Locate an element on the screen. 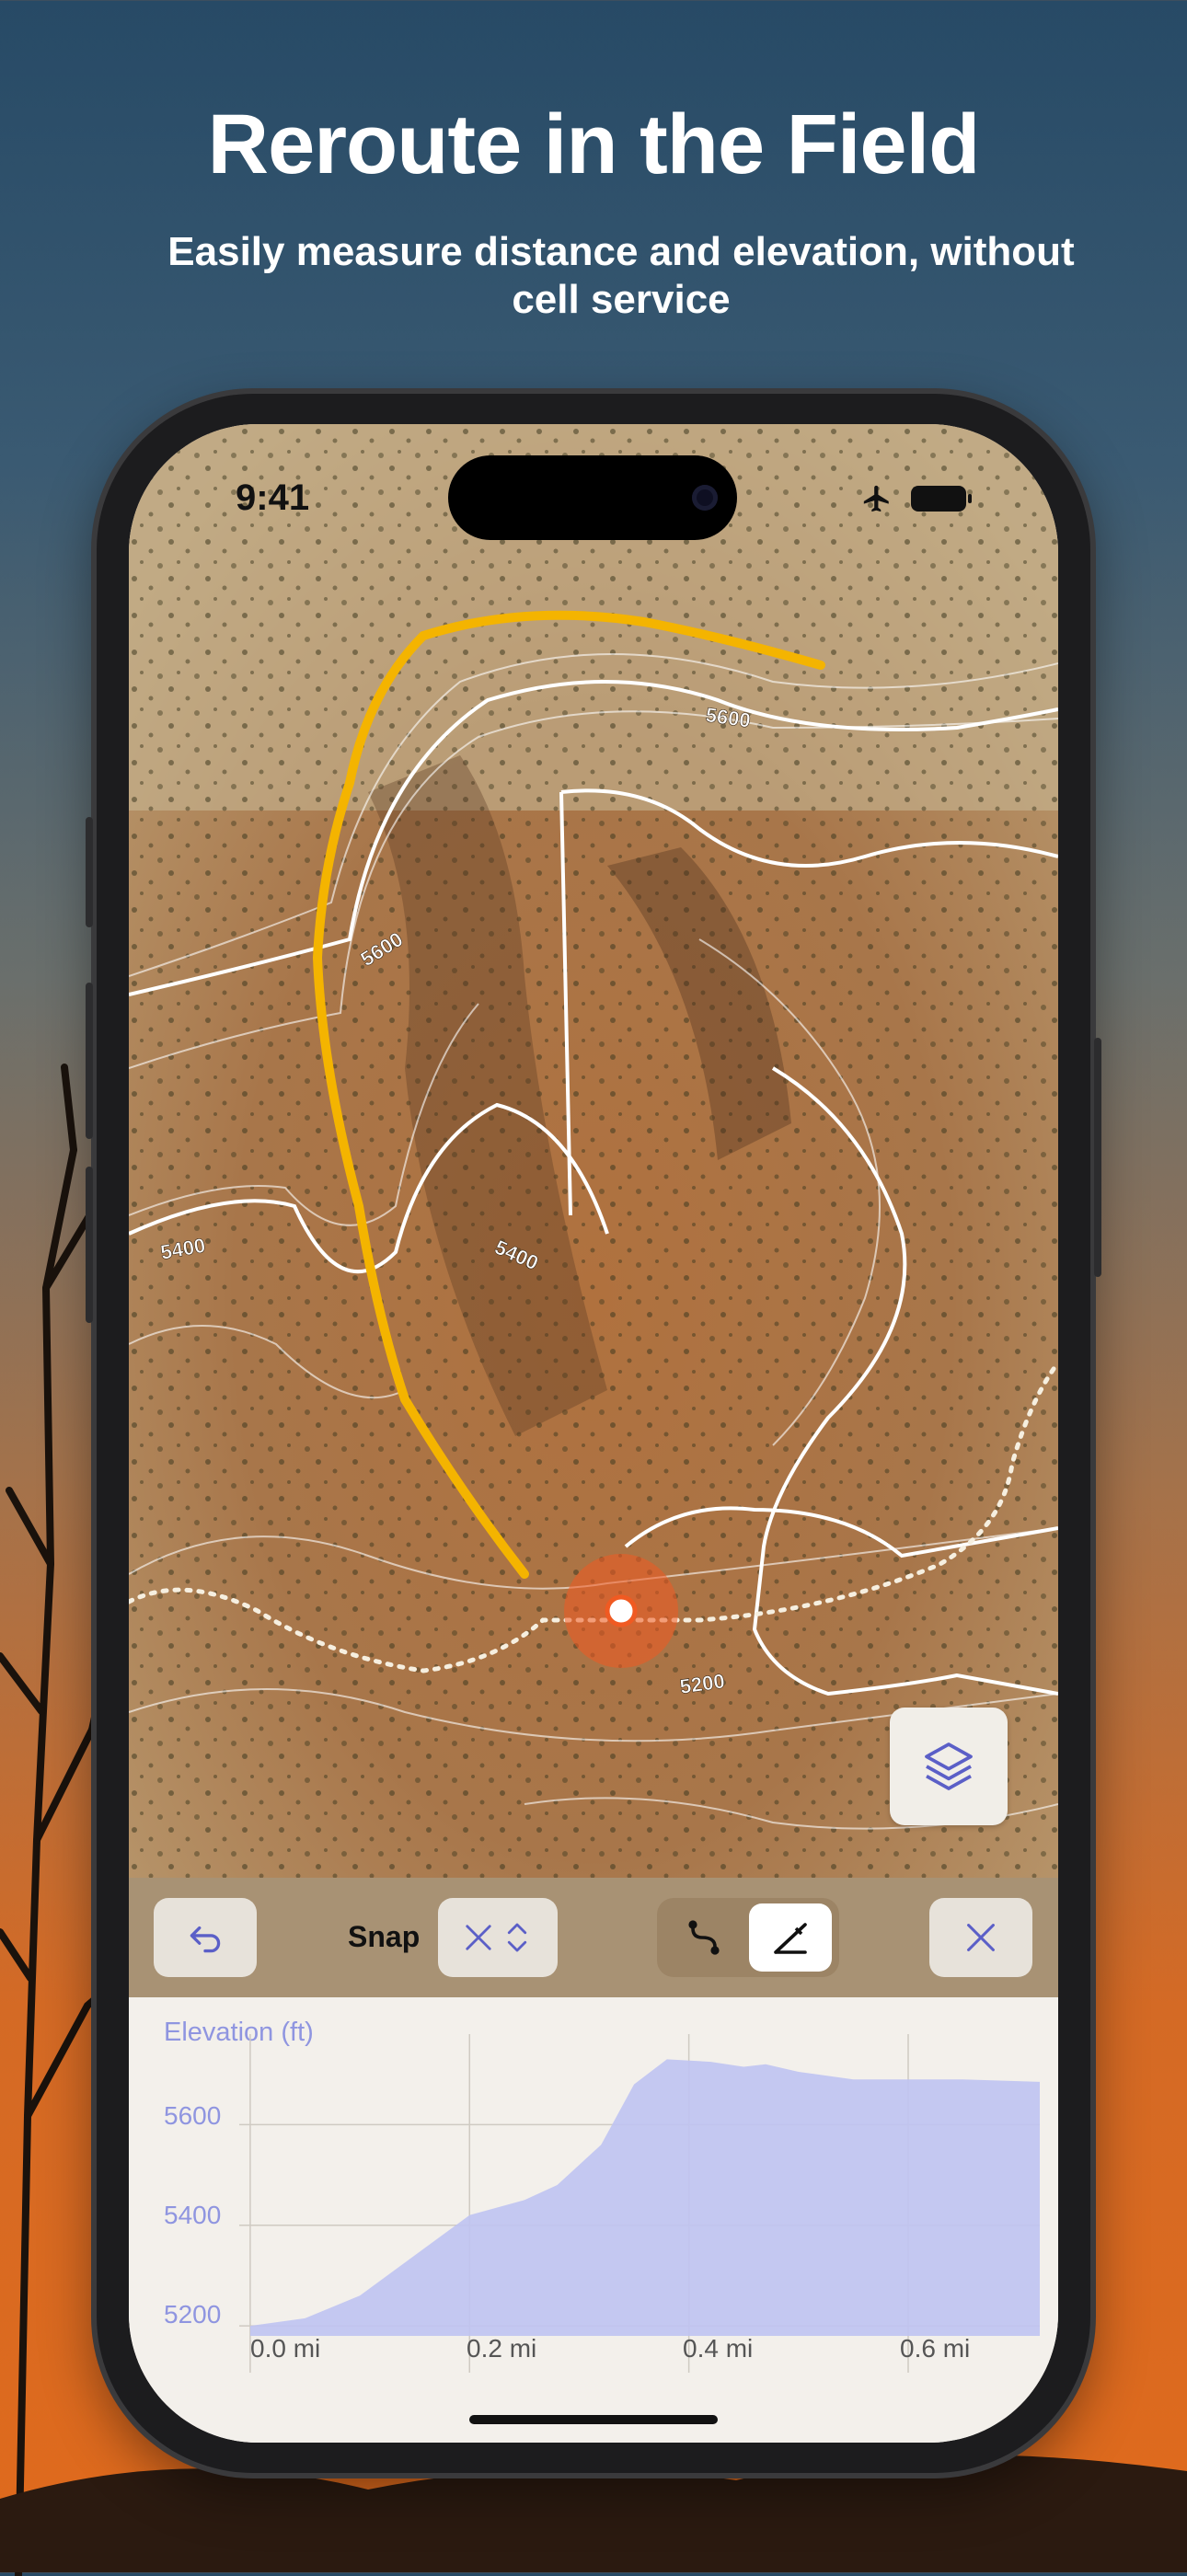  undo-button is located at coordinates (205, 1937).